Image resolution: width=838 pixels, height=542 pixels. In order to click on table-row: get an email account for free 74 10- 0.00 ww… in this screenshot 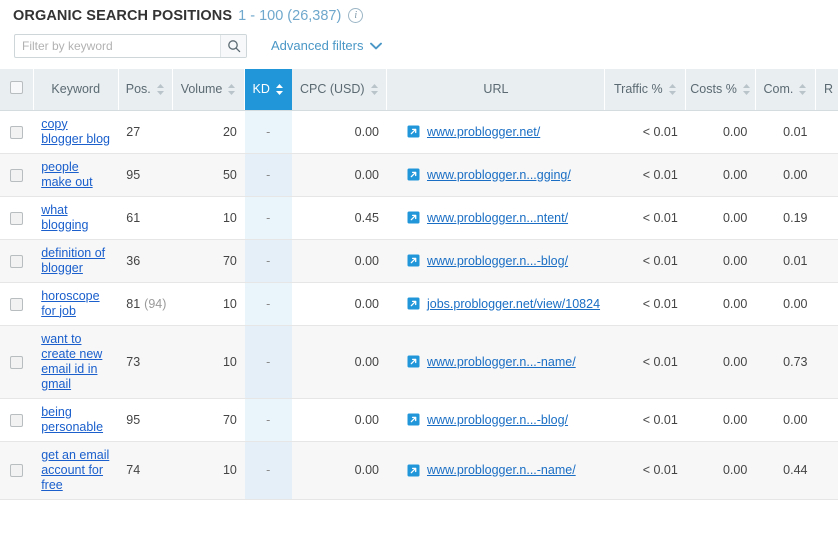, I will do `click(419, 470)`.